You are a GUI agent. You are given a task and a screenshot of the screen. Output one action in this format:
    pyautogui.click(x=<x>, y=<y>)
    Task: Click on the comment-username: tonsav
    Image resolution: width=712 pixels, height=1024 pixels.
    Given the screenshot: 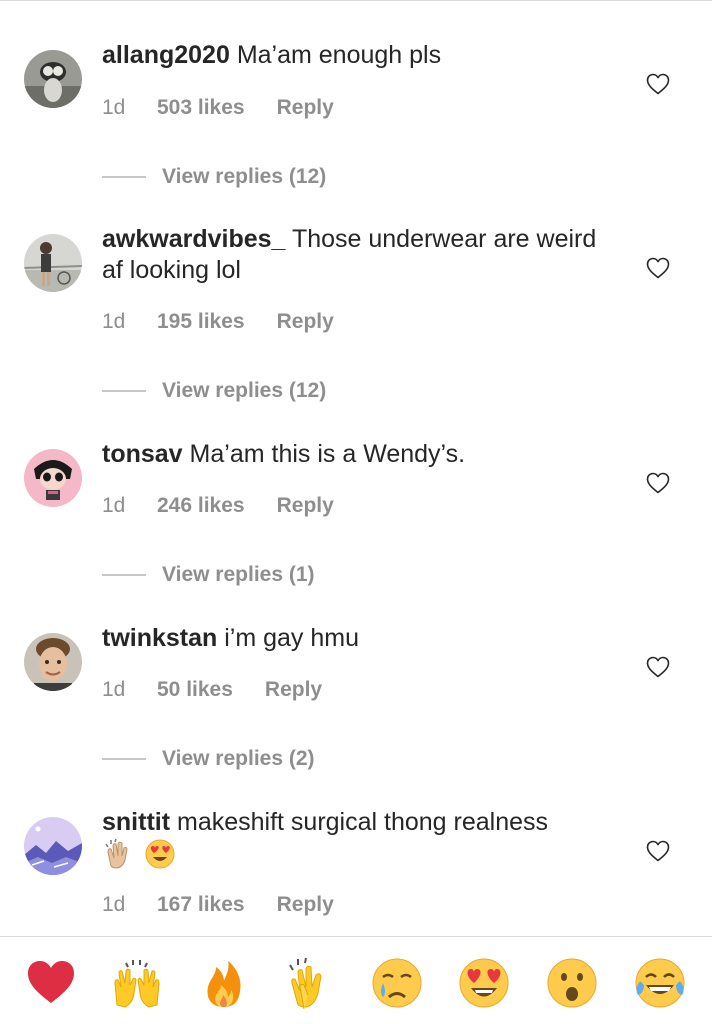 What is the action you would take?
    pyautogui.click(x=142, y=454)
    